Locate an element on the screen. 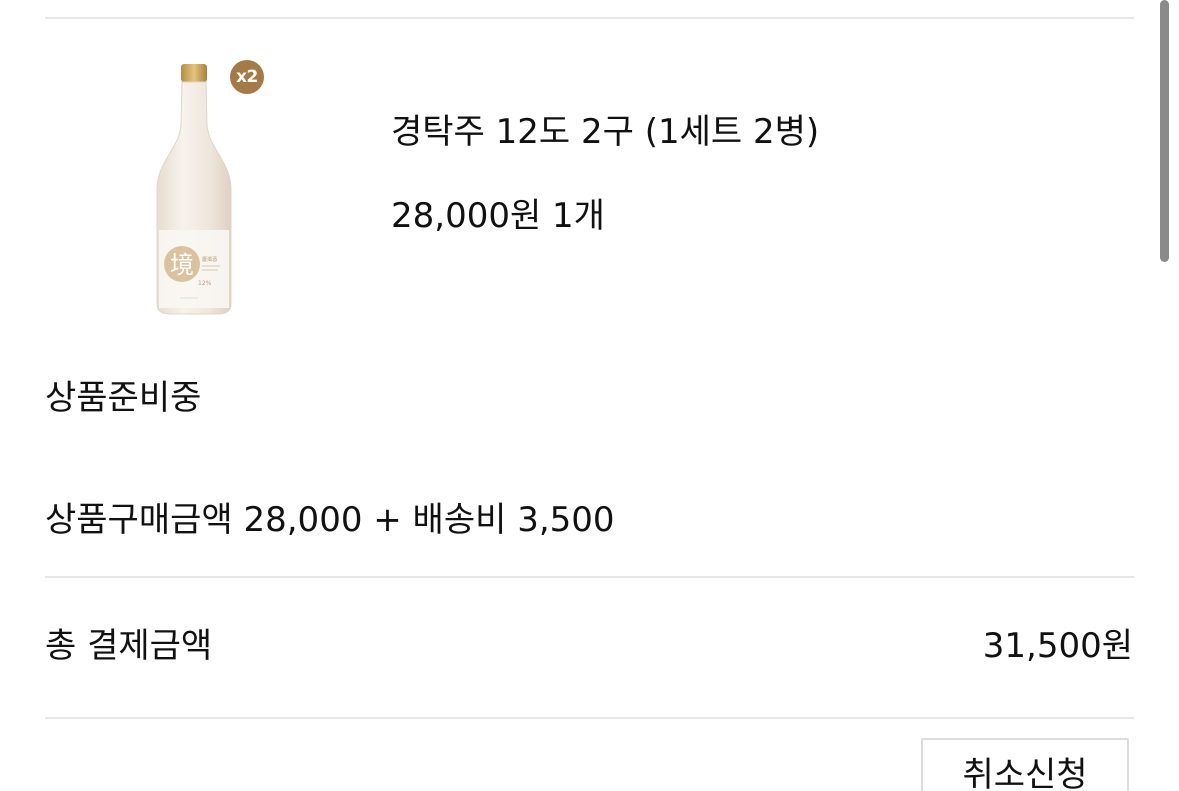 Image resolution: width=1179 pixels, height=791 pixels. bottle-label-text: 境 is located at coordinates (182, 265).